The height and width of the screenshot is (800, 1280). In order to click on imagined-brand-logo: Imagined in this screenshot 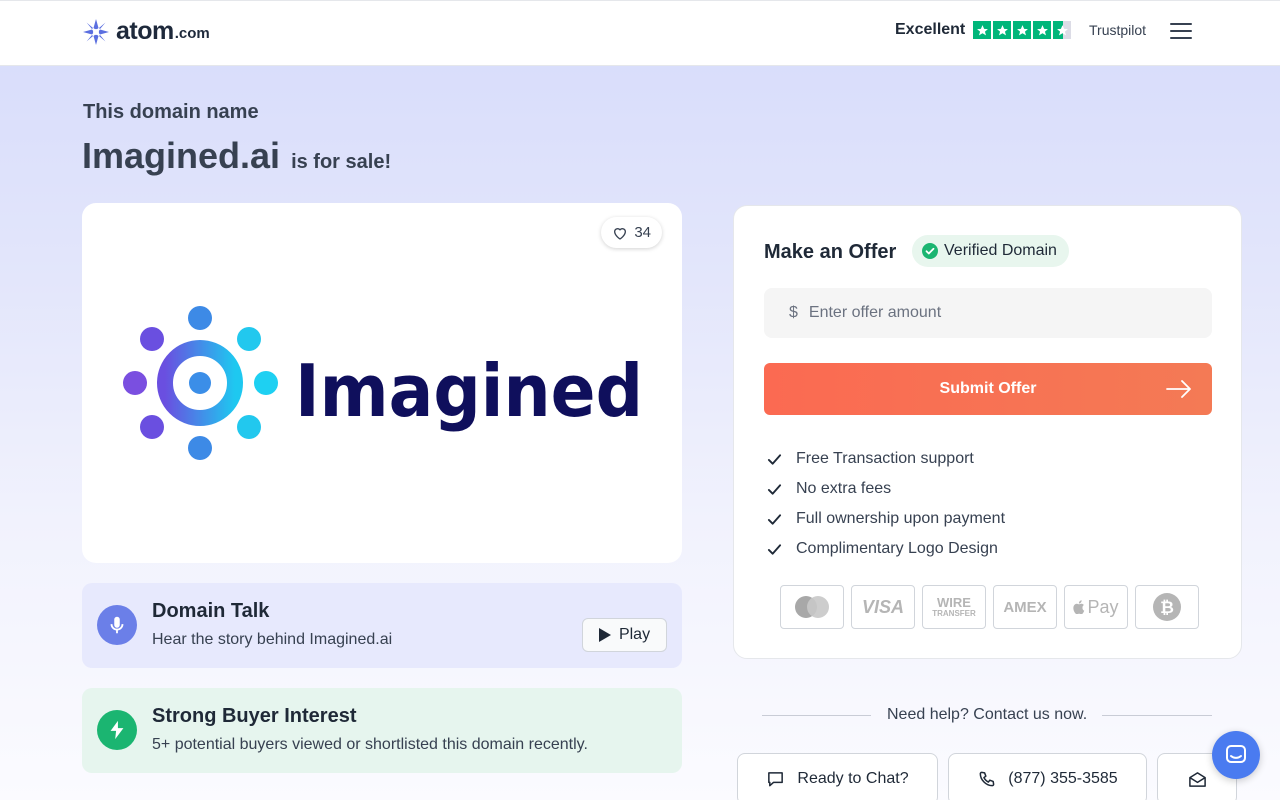, I will do `click(383, 383)`.